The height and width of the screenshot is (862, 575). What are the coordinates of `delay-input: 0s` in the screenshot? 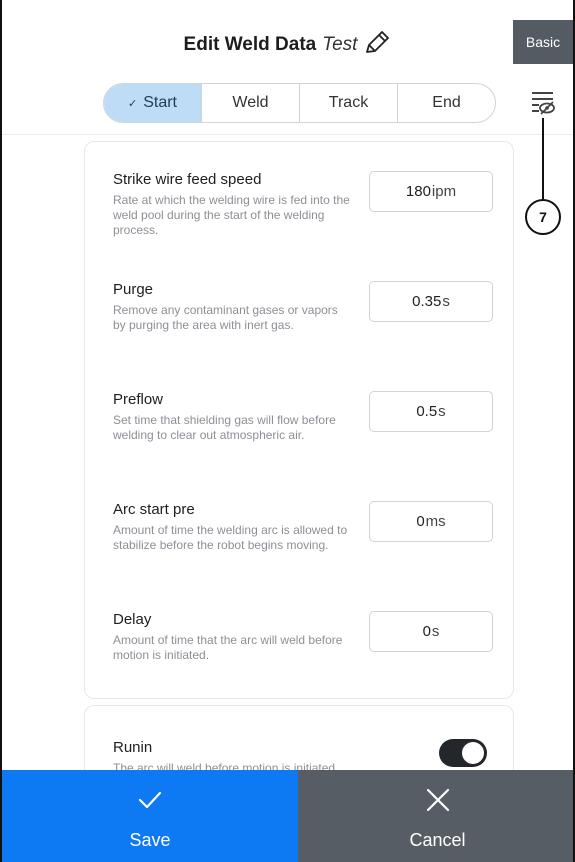 It's located at (431, 631).